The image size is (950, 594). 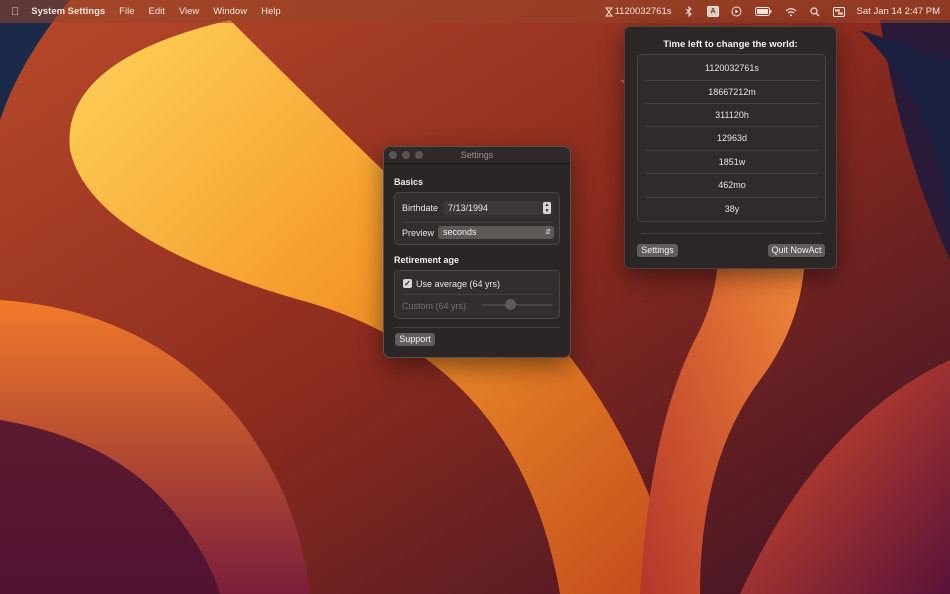 I want to click on custom-age-label: Custom (64 yrs), so click(x=434, y=306).